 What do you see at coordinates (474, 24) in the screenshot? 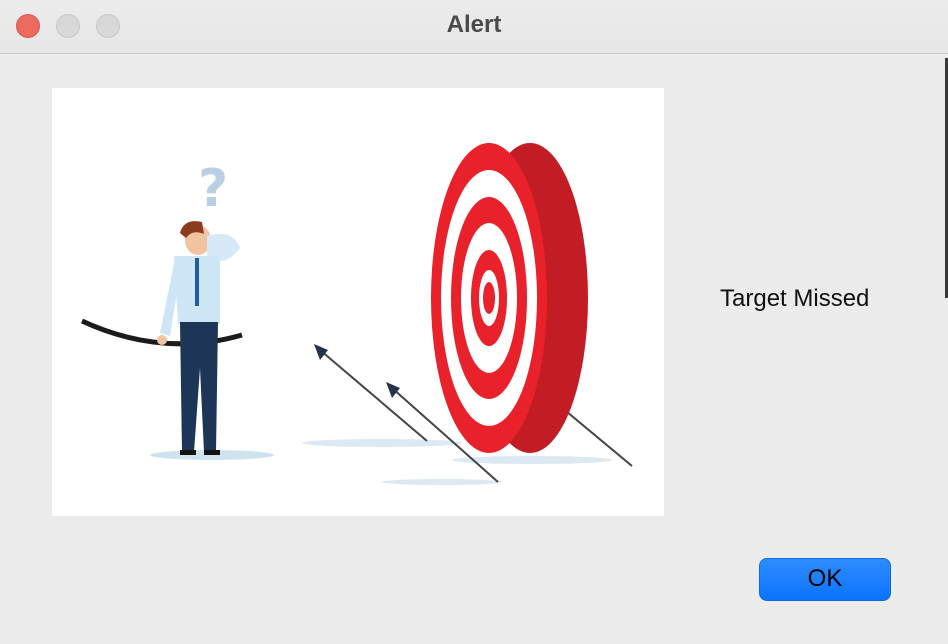
I see `window-title: Alert` at bounding box center [474, 24].